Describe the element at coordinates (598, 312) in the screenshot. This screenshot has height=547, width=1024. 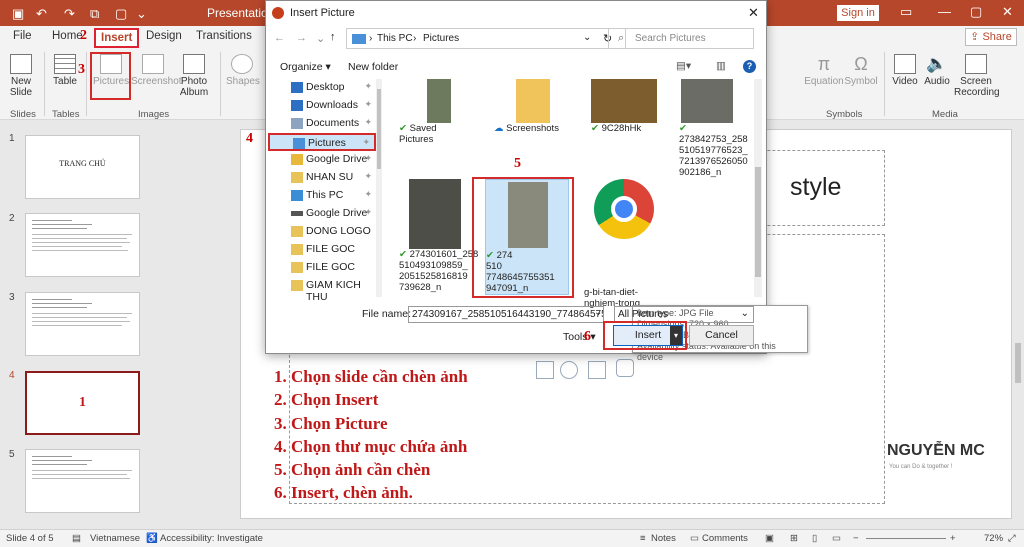
I see `file-name-dropdown-icon: ⌄` at that location.